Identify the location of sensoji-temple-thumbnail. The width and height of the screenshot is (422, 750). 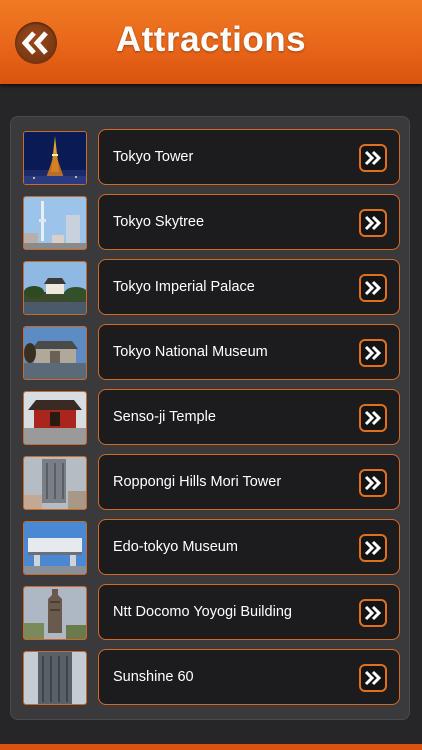
(55, 418).